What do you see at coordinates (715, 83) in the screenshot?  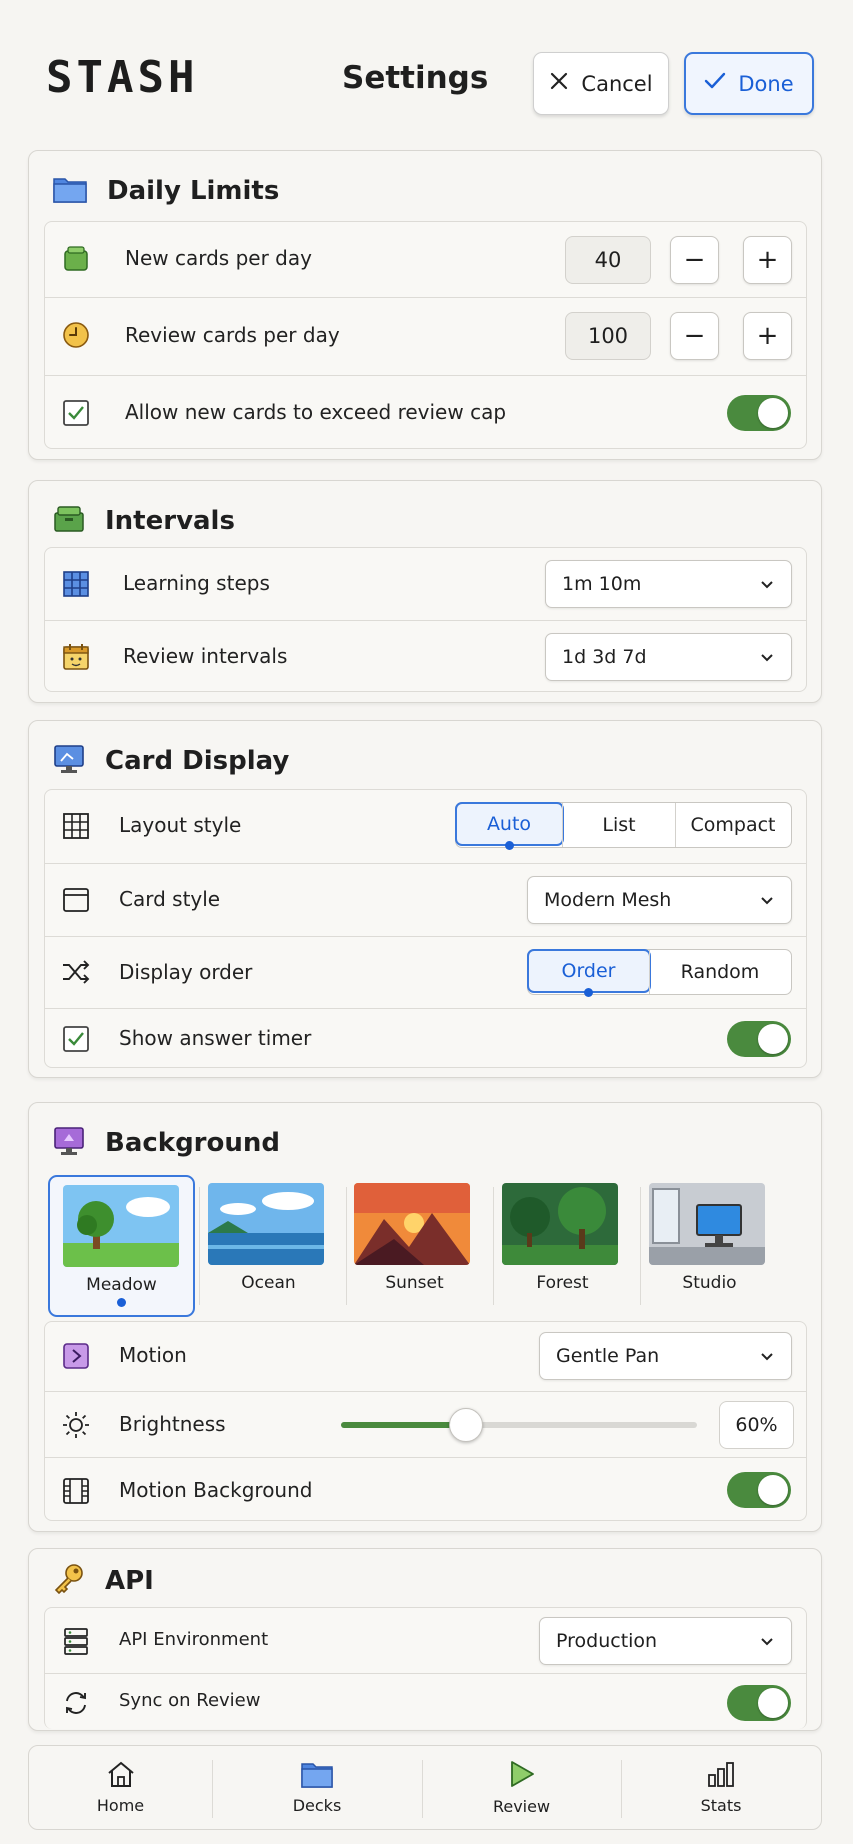 I see `check-icon` at bounding box center [715, 83].